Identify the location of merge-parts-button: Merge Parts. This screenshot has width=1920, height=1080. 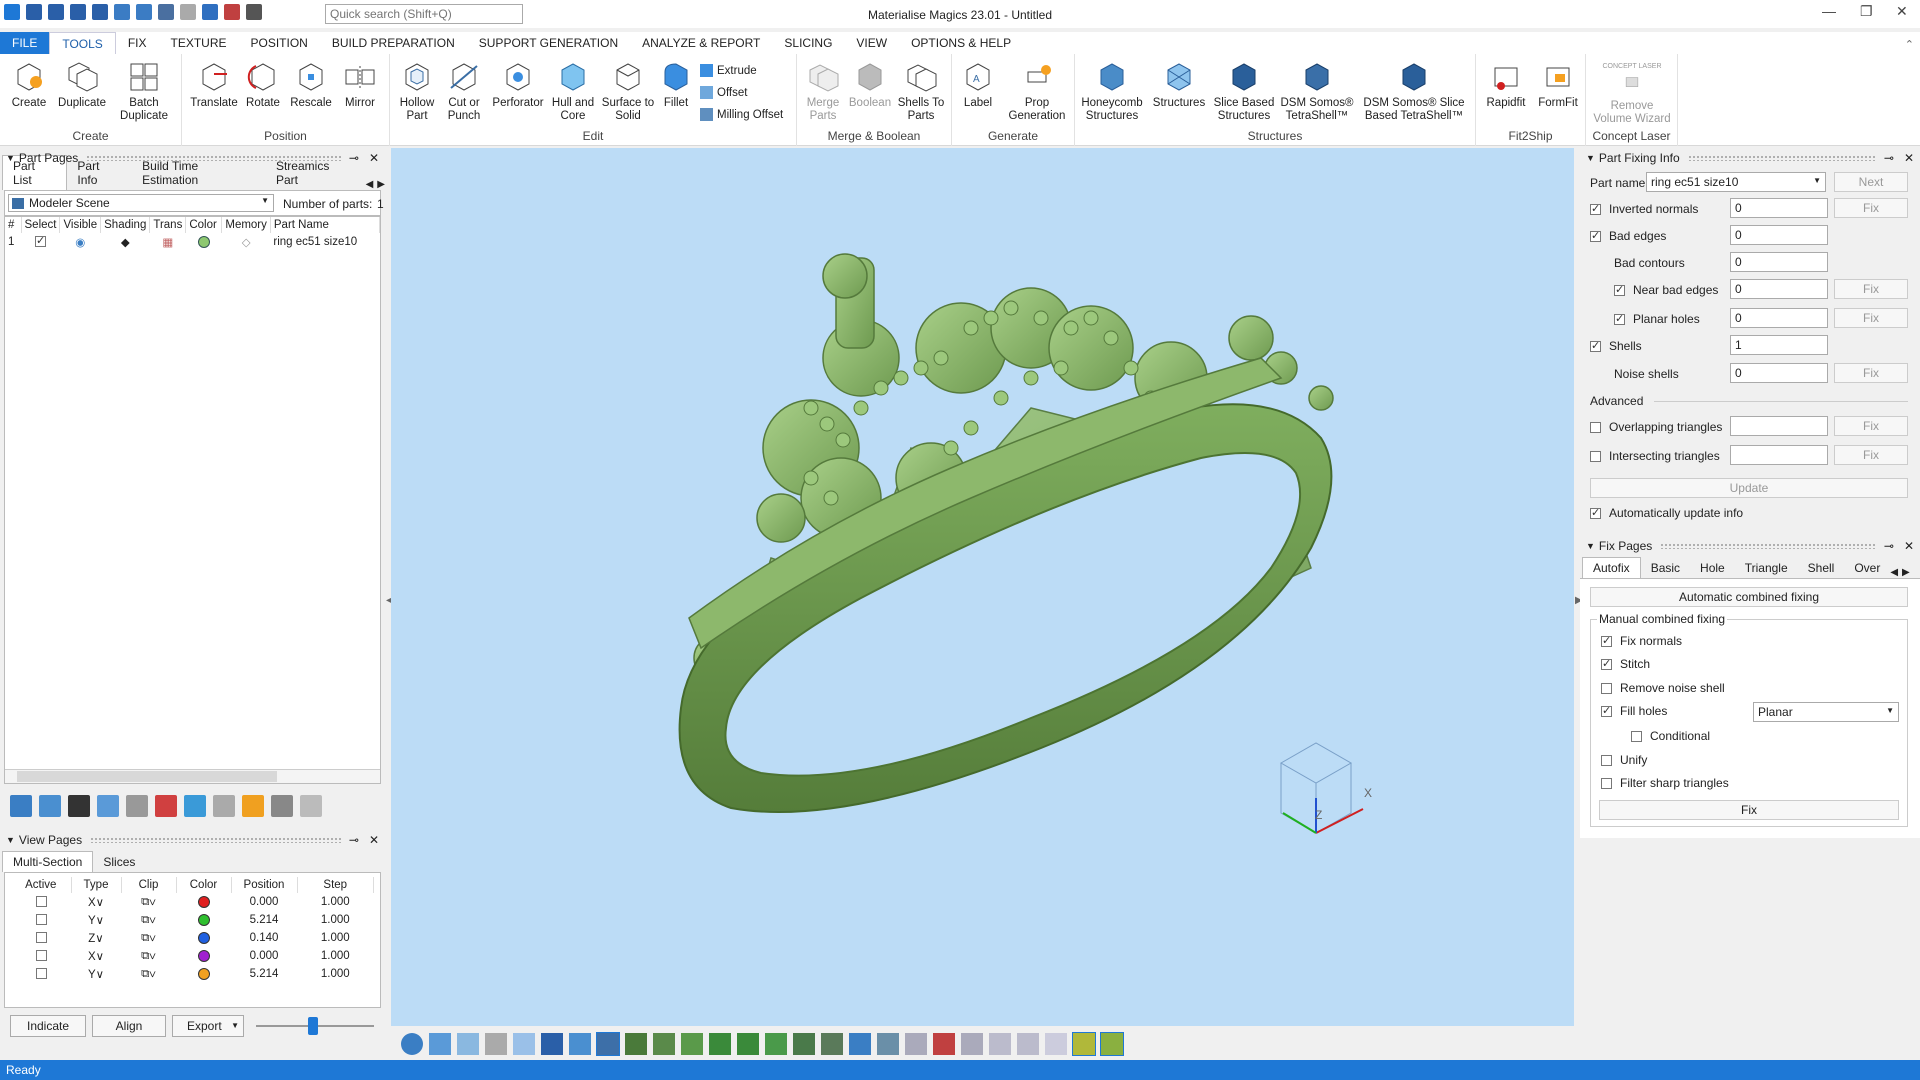
(823, 91).